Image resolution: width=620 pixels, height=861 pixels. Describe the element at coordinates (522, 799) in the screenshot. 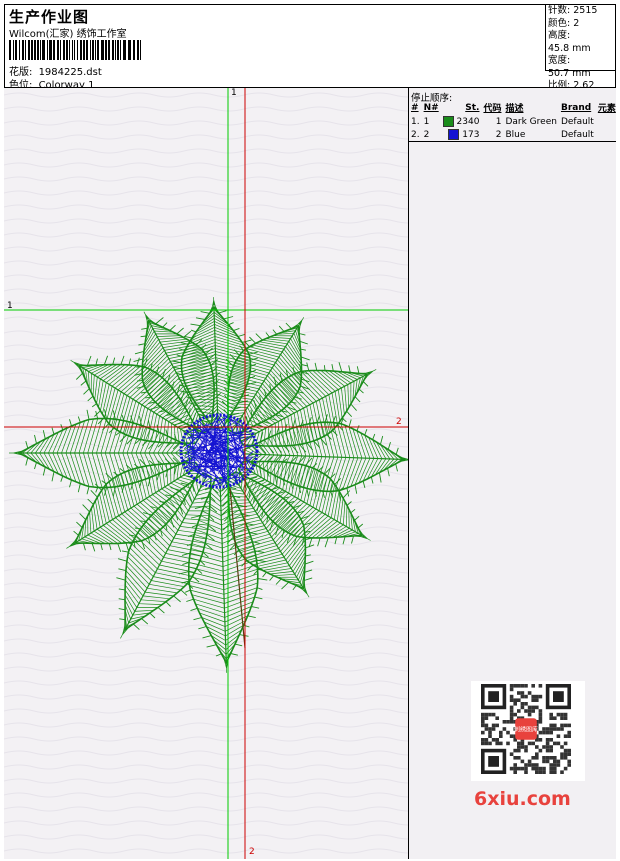

I see `watermark-site: 6xiu.com` at that location.